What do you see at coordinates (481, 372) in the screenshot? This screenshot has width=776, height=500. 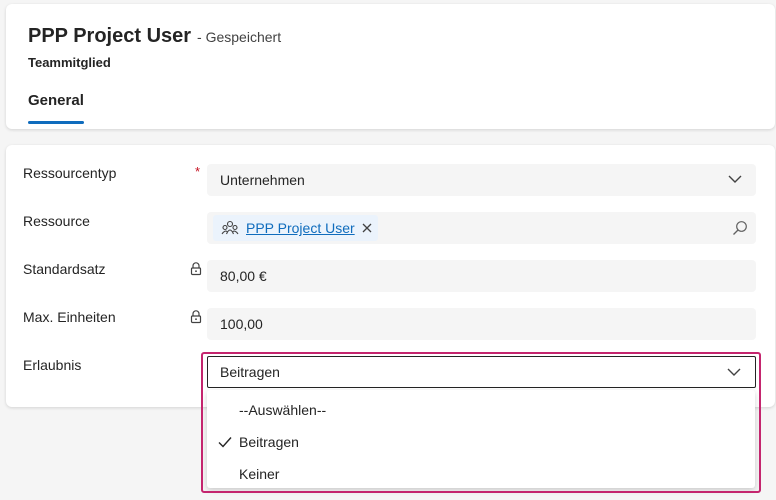 I see `erlaubnis-select: Beitragen` at bounding box center [481, 372].